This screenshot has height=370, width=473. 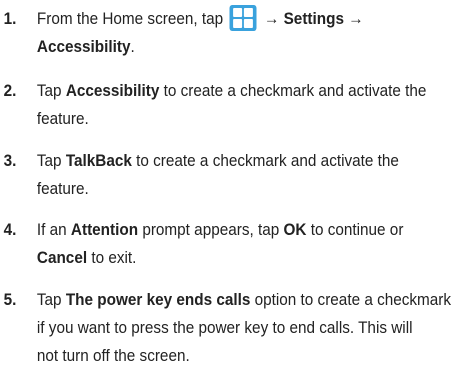 I want to click on step-number: 2., so click(x=10, y=90).